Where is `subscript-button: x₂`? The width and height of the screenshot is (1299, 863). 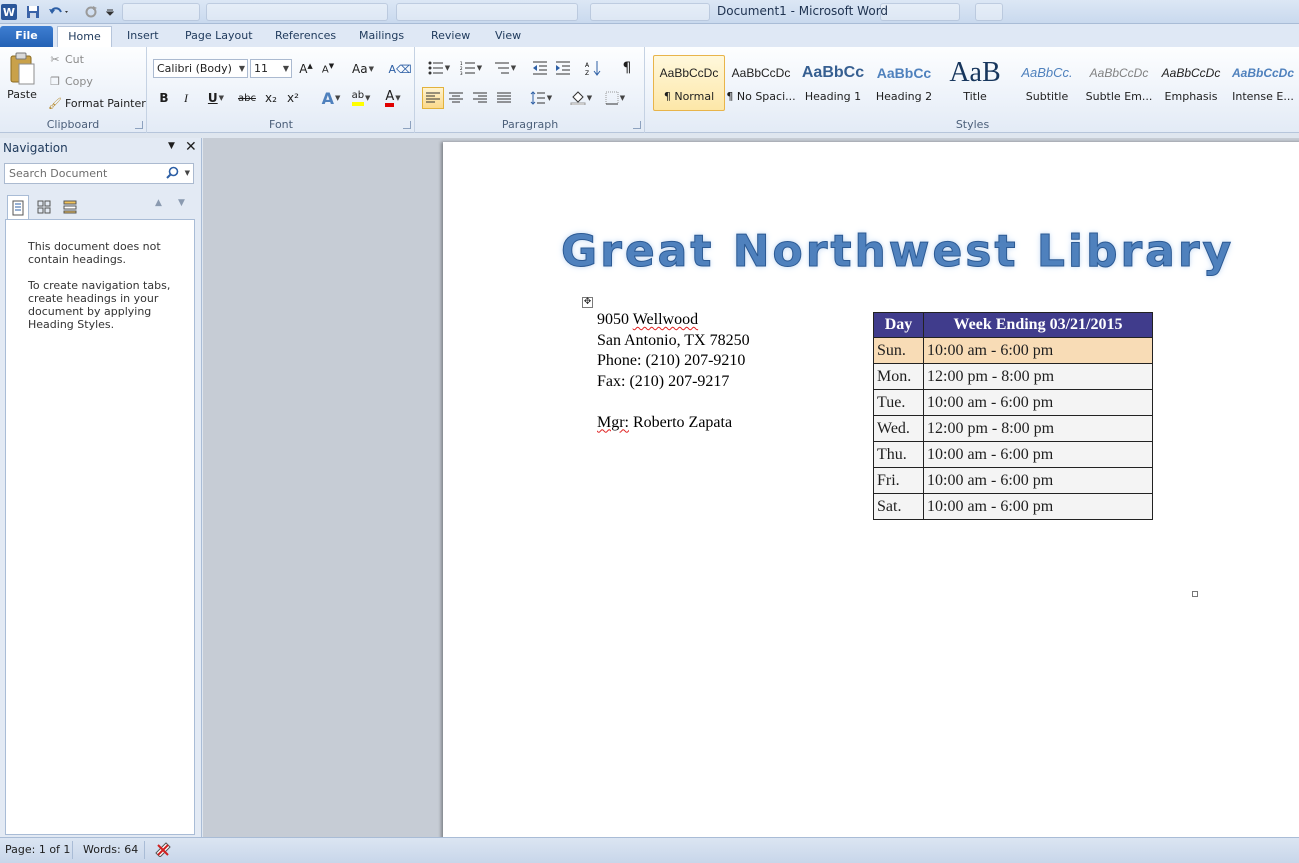 subscript-button: x₂ is located at coordinates (271, 98).